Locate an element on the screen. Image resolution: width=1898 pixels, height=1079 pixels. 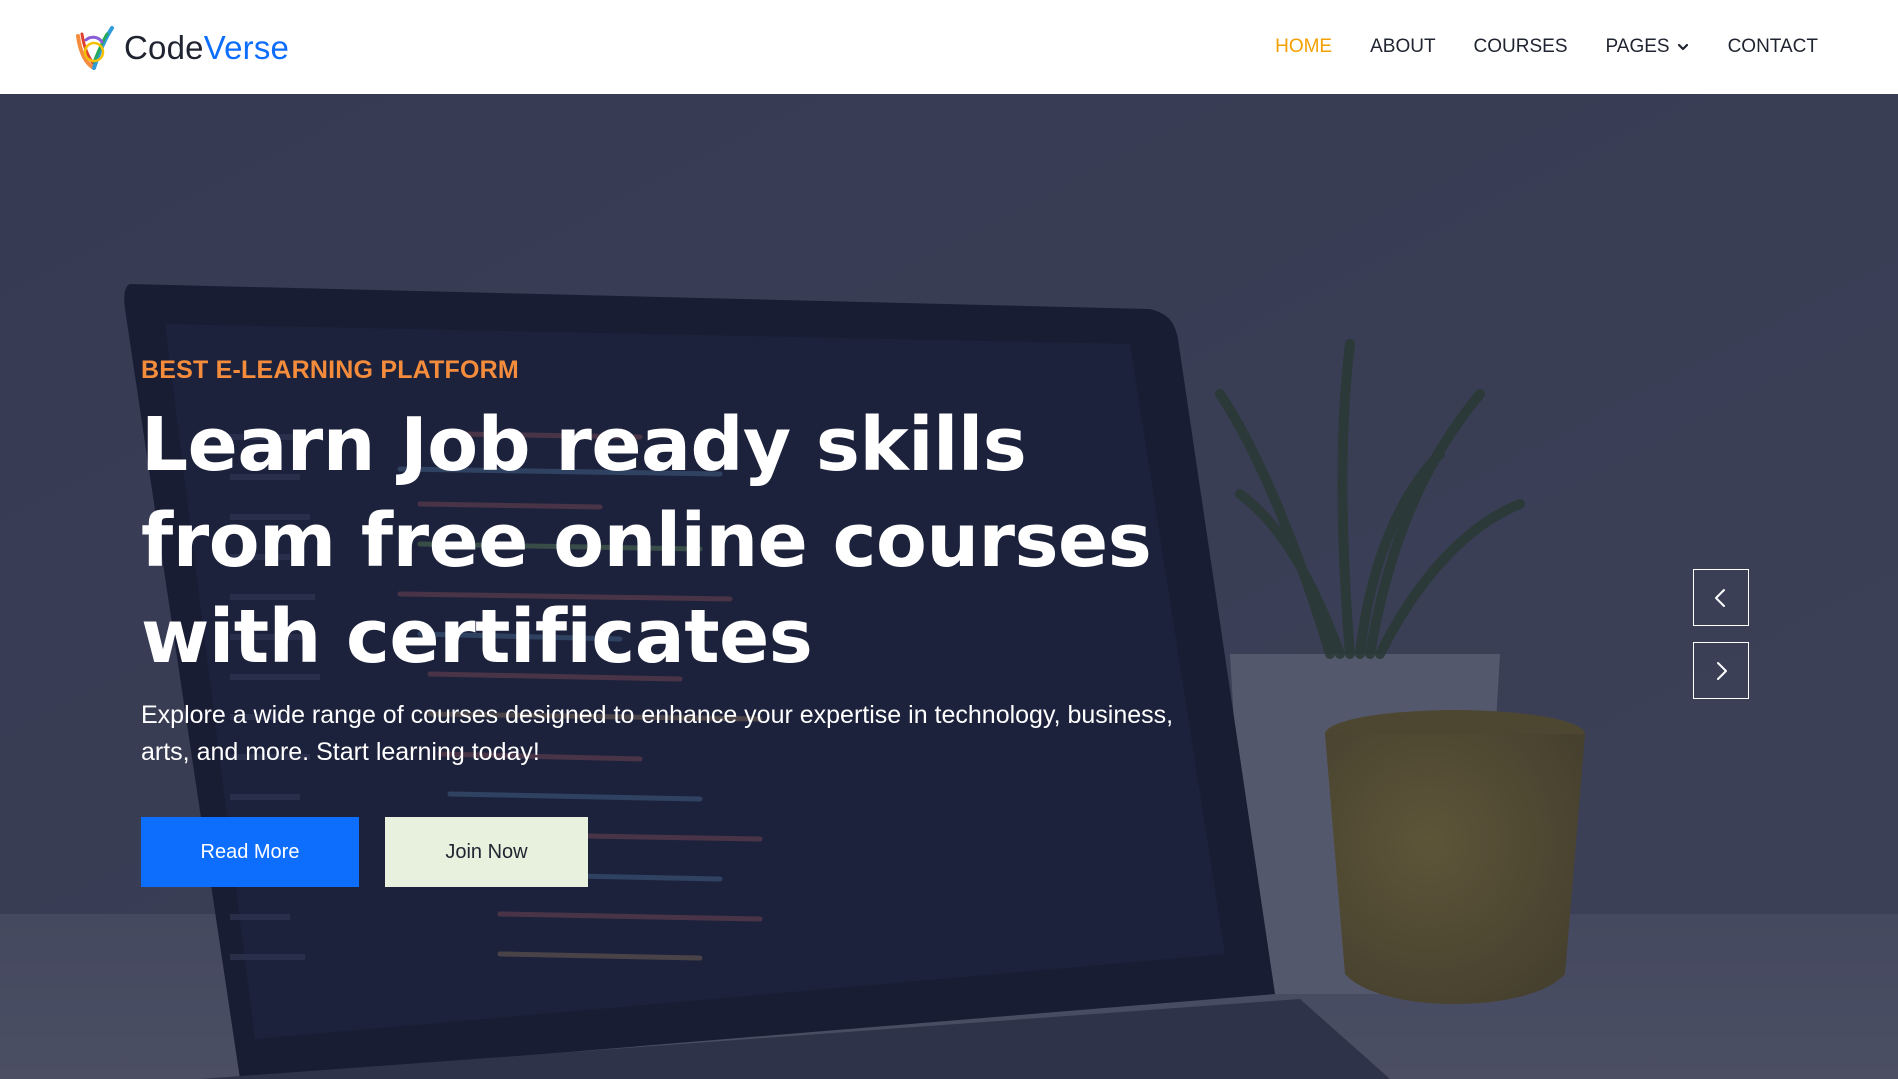
hero-cta-row: Read More Join Now is located at coordinates (671, 852).